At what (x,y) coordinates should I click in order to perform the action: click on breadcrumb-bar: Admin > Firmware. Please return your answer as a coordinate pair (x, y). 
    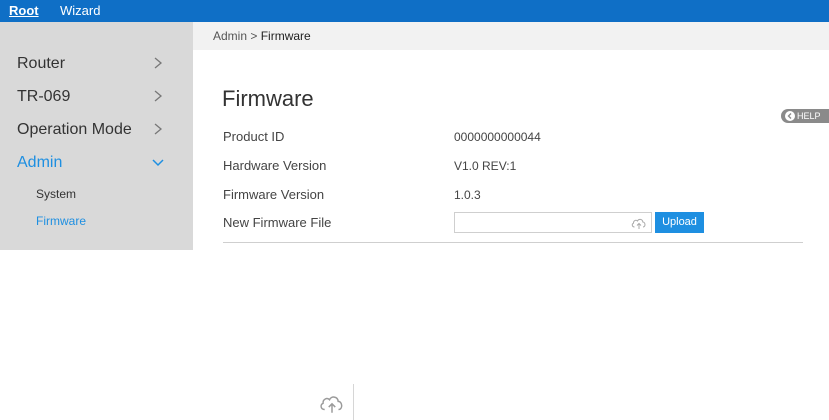
    Looking at the image, I should click on (511, 36).